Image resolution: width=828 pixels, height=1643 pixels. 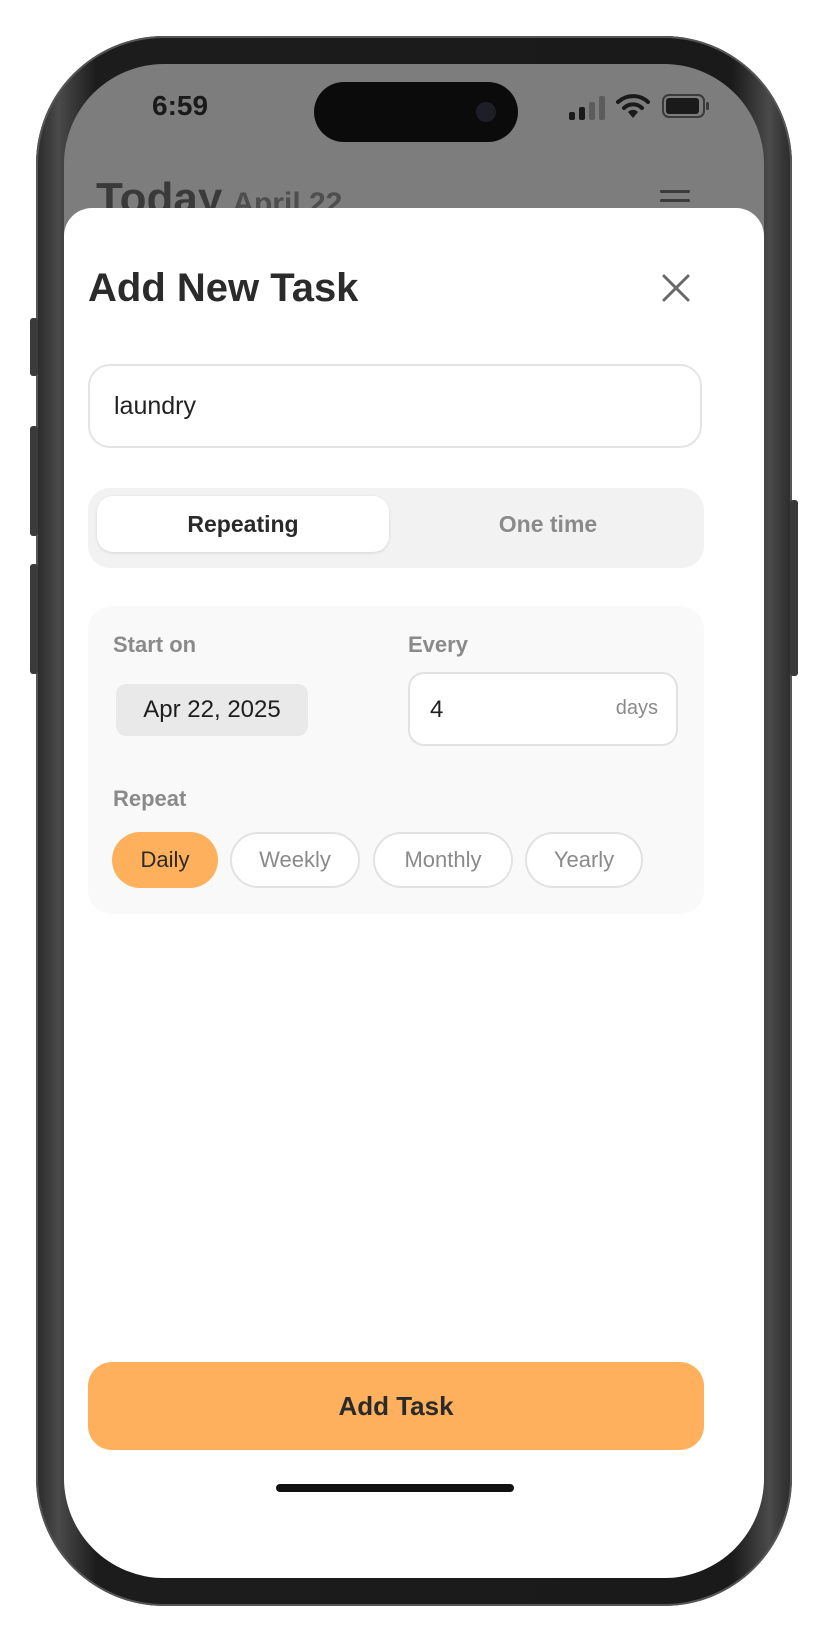 What do you see at coordinates (633, 106) in the screenshot?
I see `wifi-icon` at bounding box center [633, 106].